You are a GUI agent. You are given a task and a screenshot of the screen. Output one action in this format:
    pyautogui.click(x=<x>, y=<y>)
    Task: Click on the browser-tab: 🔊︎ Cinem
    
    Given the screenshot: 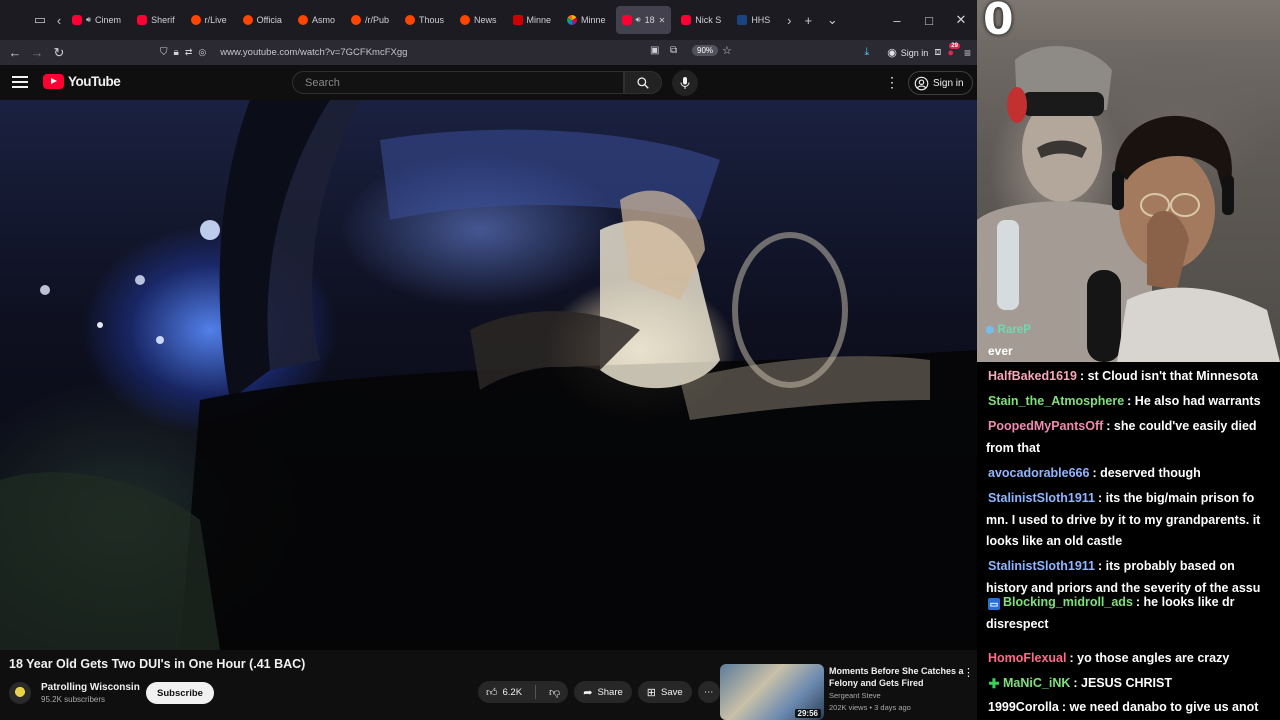 What is the action you would take?
    pyautogui.click(x=96, y=20)
    